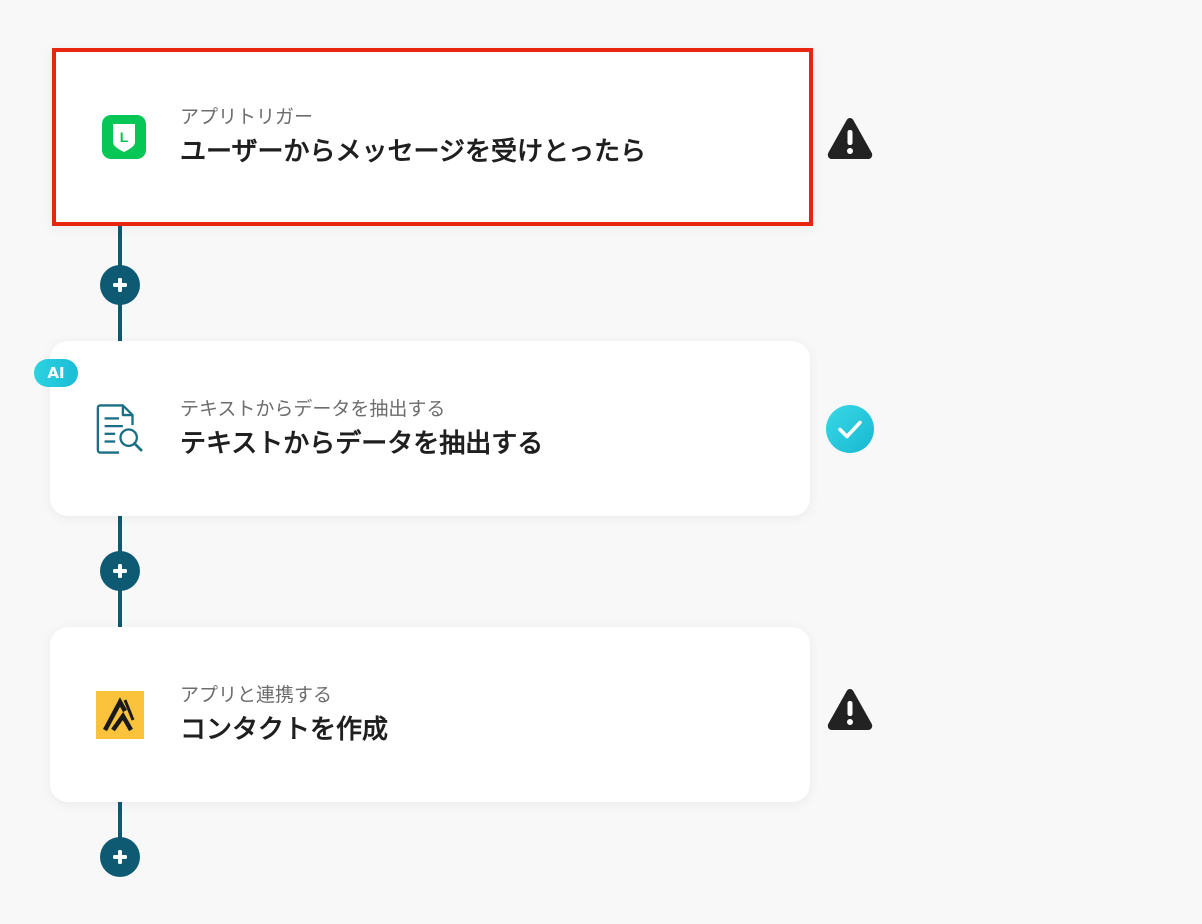 The width and height of the screenshot is (1202, 924). I want to click on crm-app-icon, so click(120, 715).